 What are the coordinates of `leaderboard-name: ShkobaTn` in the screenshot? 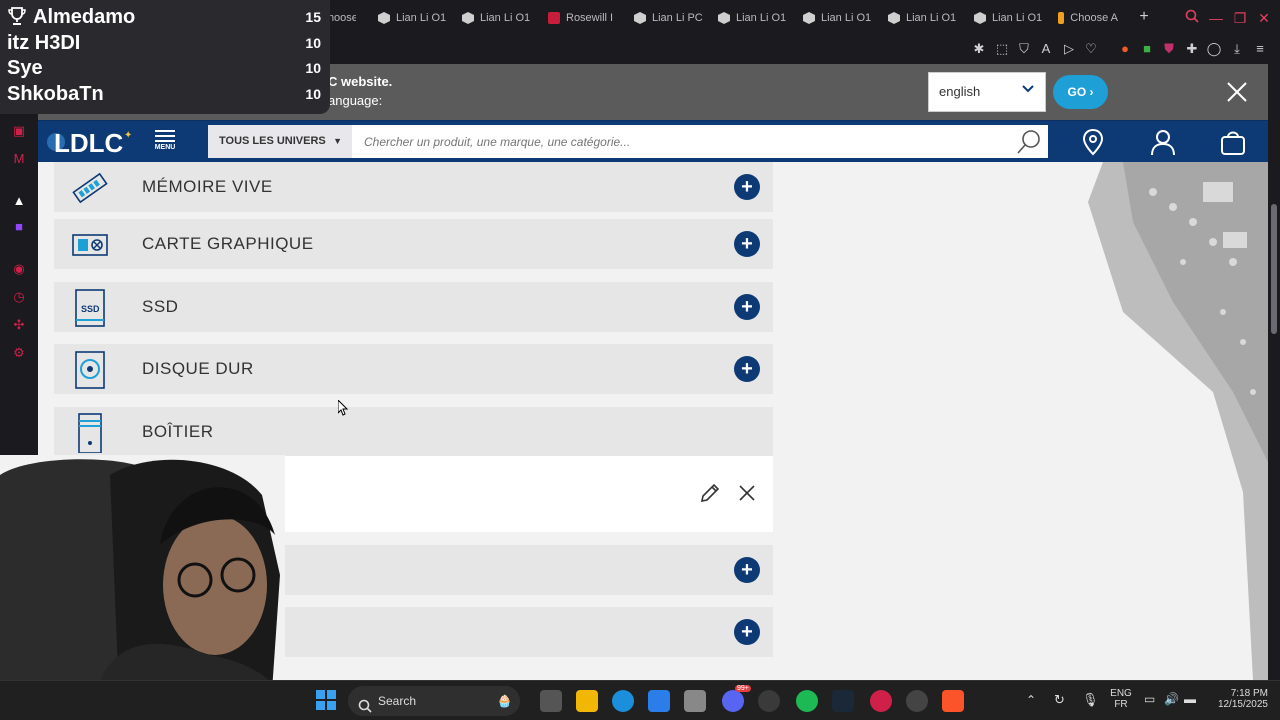 It's located at (55, 93).